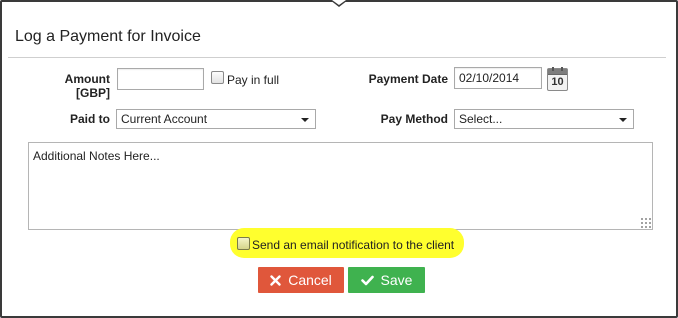  Describe the element at coordinates (310, 280) in the screenshot. I see `cancel-button-label: Cancel` at that location.